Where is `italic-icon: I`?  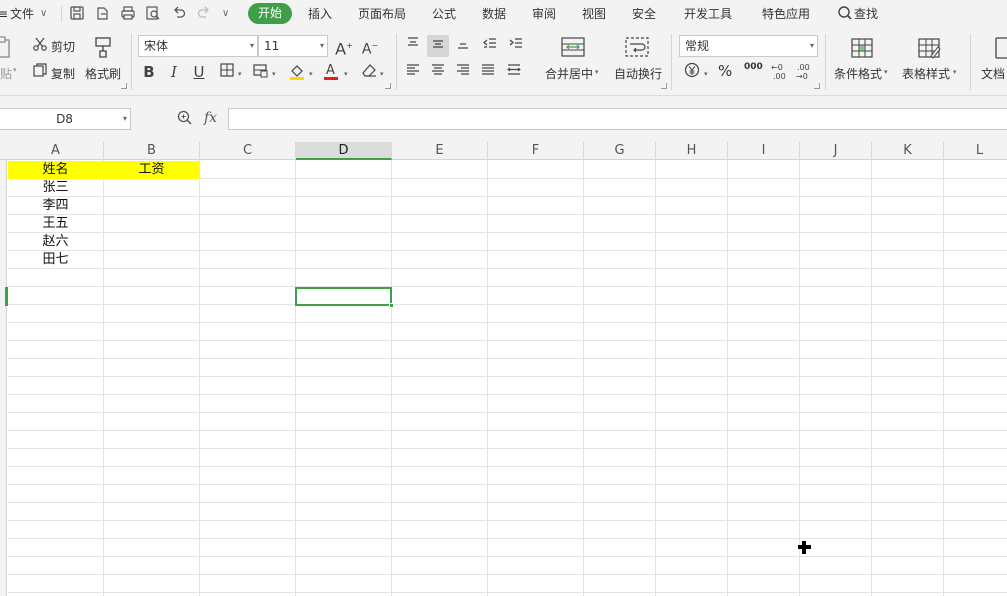
italic-icon: I is located at coordinates (174, 72).